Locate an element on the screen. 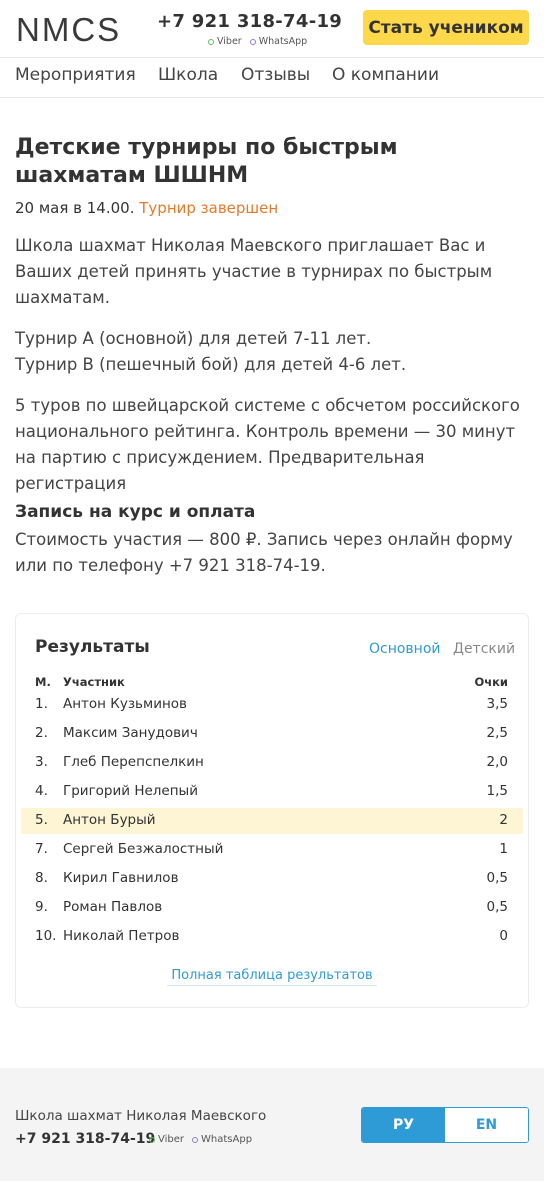  row-place: 9. is located at coordinates (41, 907).